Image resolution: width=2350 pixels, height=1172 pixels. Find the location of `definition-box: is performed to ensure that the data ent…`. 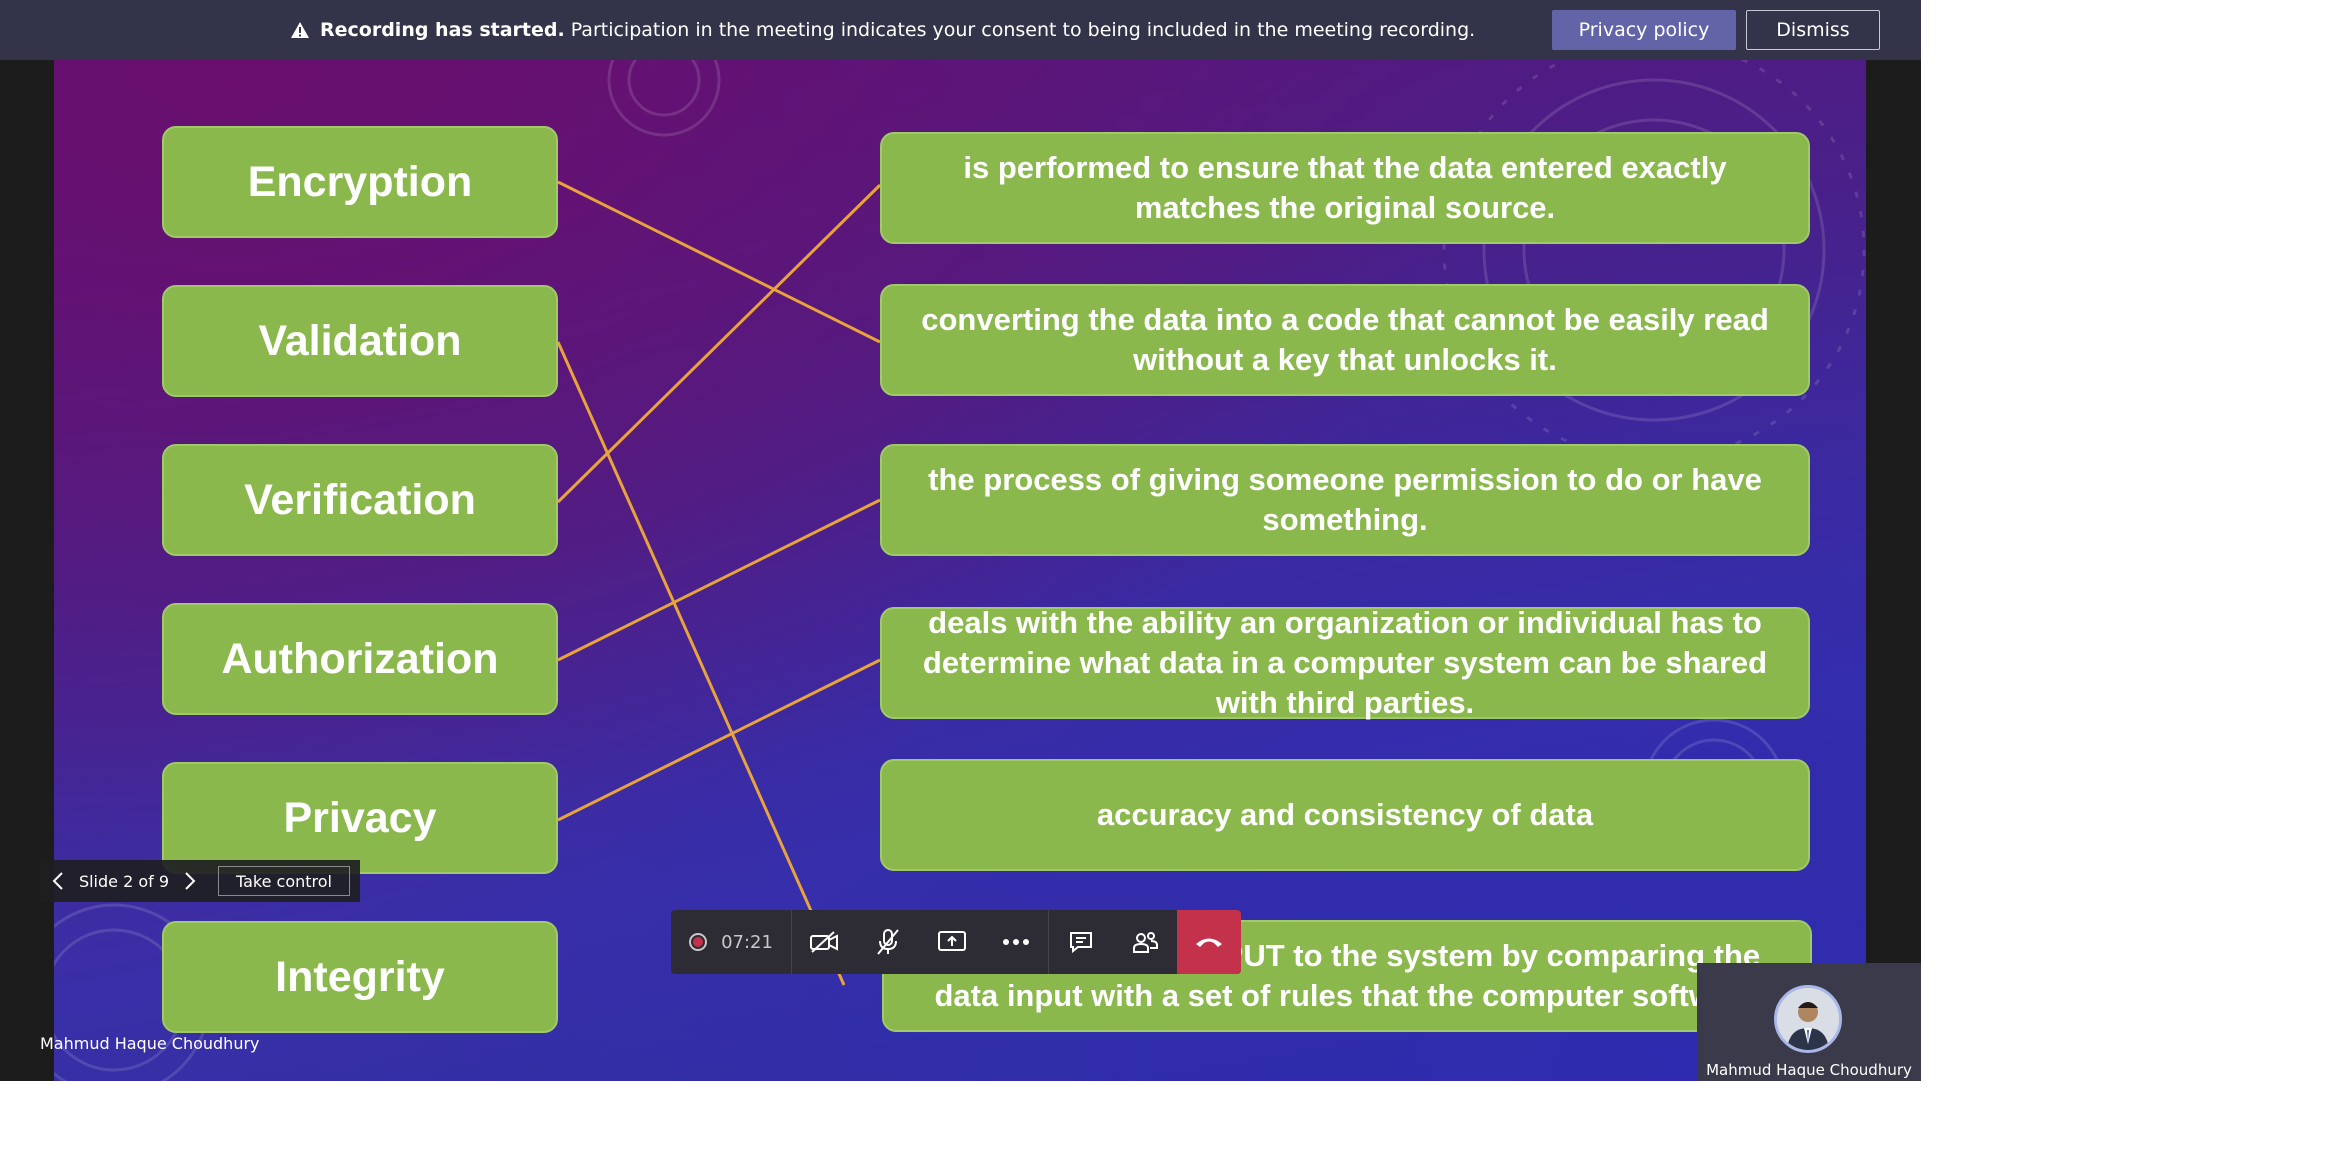

definition-box: is performed to ensure that the data ent… is located at coordinates (1345, 188).